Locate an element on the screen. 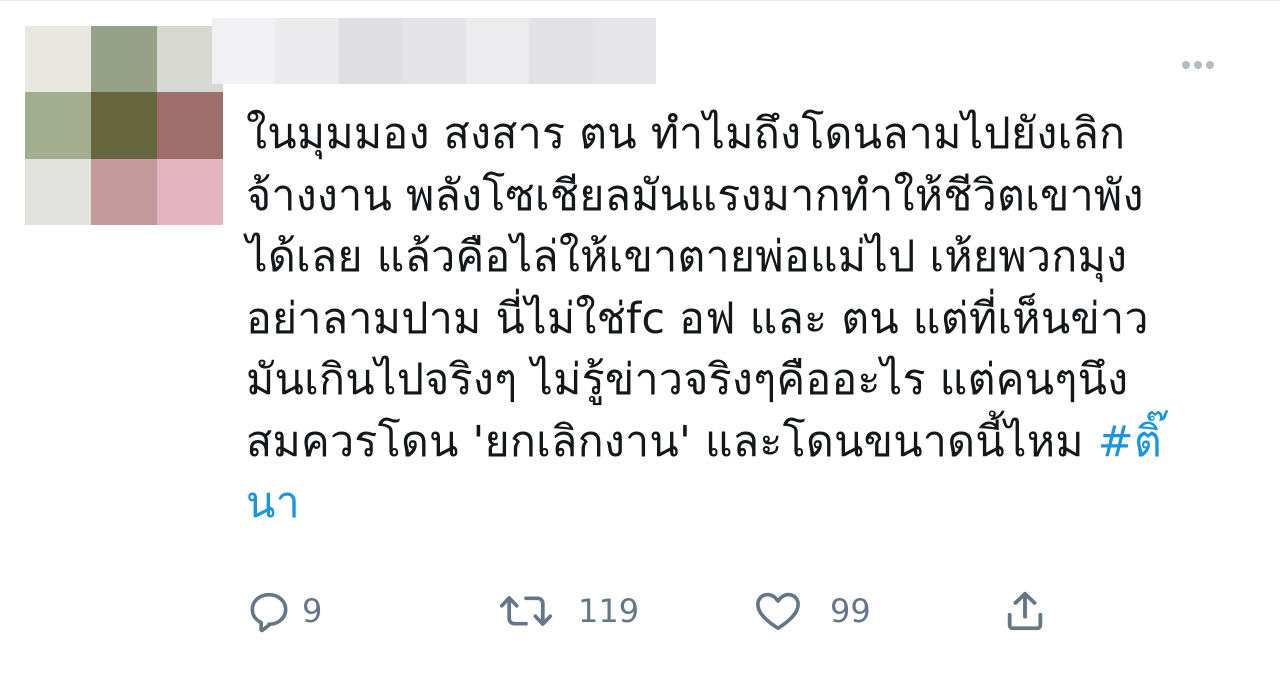 Image resolution: width=1280 pixels, height=682 pixels. retweet-button: 119 is located at coordinates (568, 611).